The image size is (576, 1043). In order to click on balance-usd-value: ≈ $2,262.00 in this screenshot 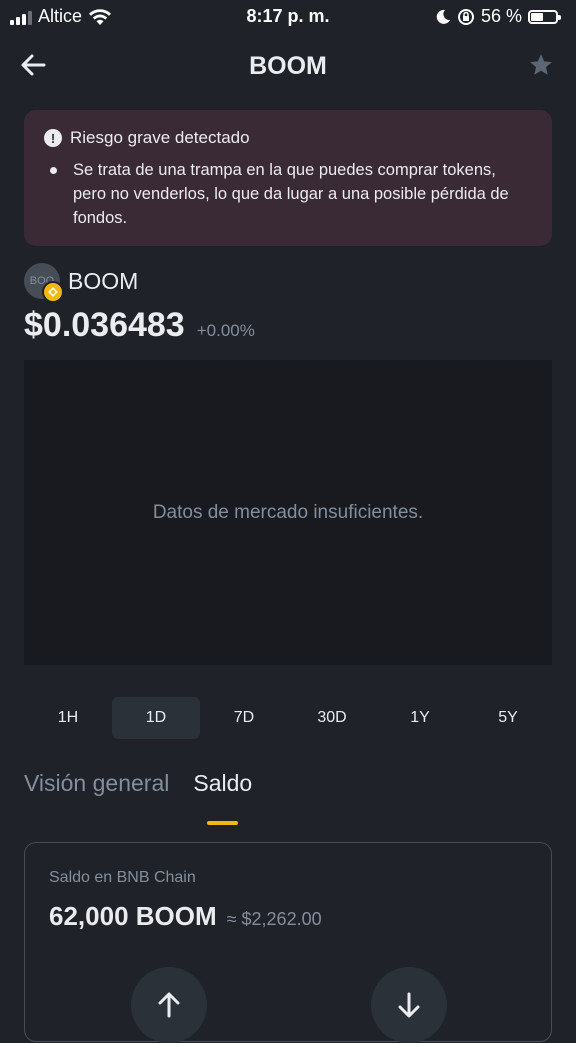, I will do `click(274, 919)`.